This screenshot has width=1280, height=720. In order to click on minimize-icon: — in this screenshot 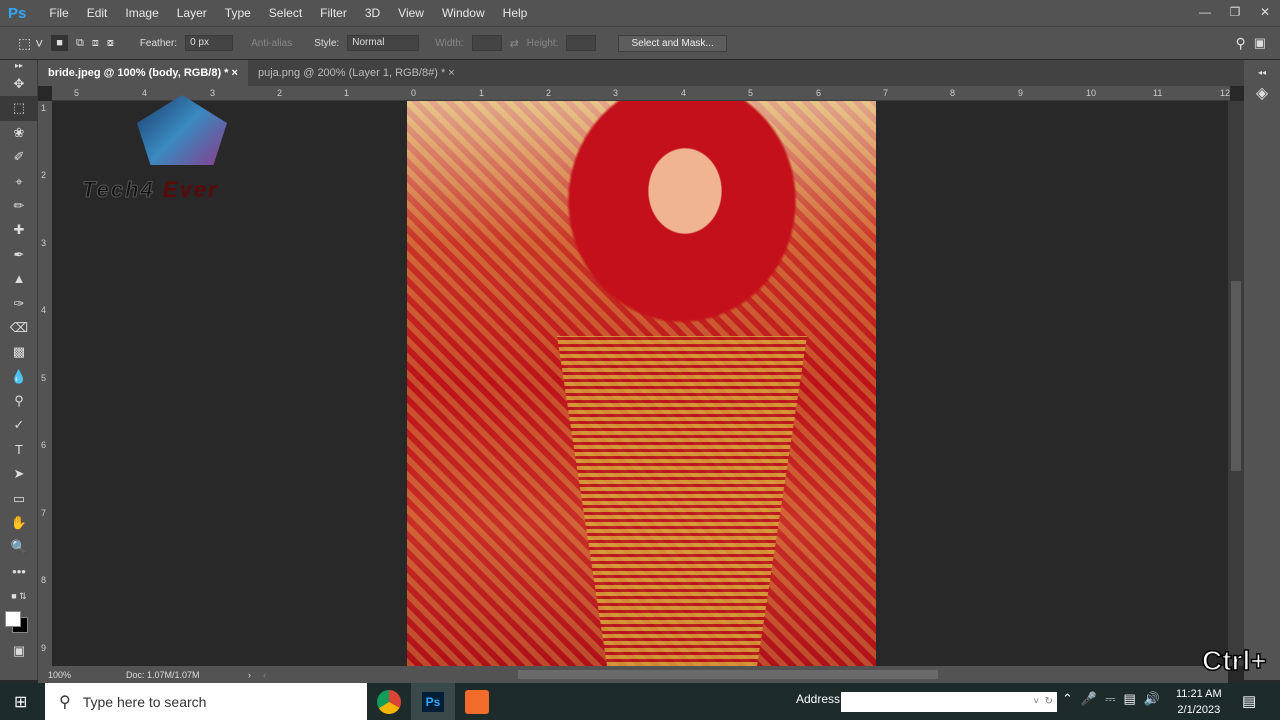, I will do `click(1205, 12)`.